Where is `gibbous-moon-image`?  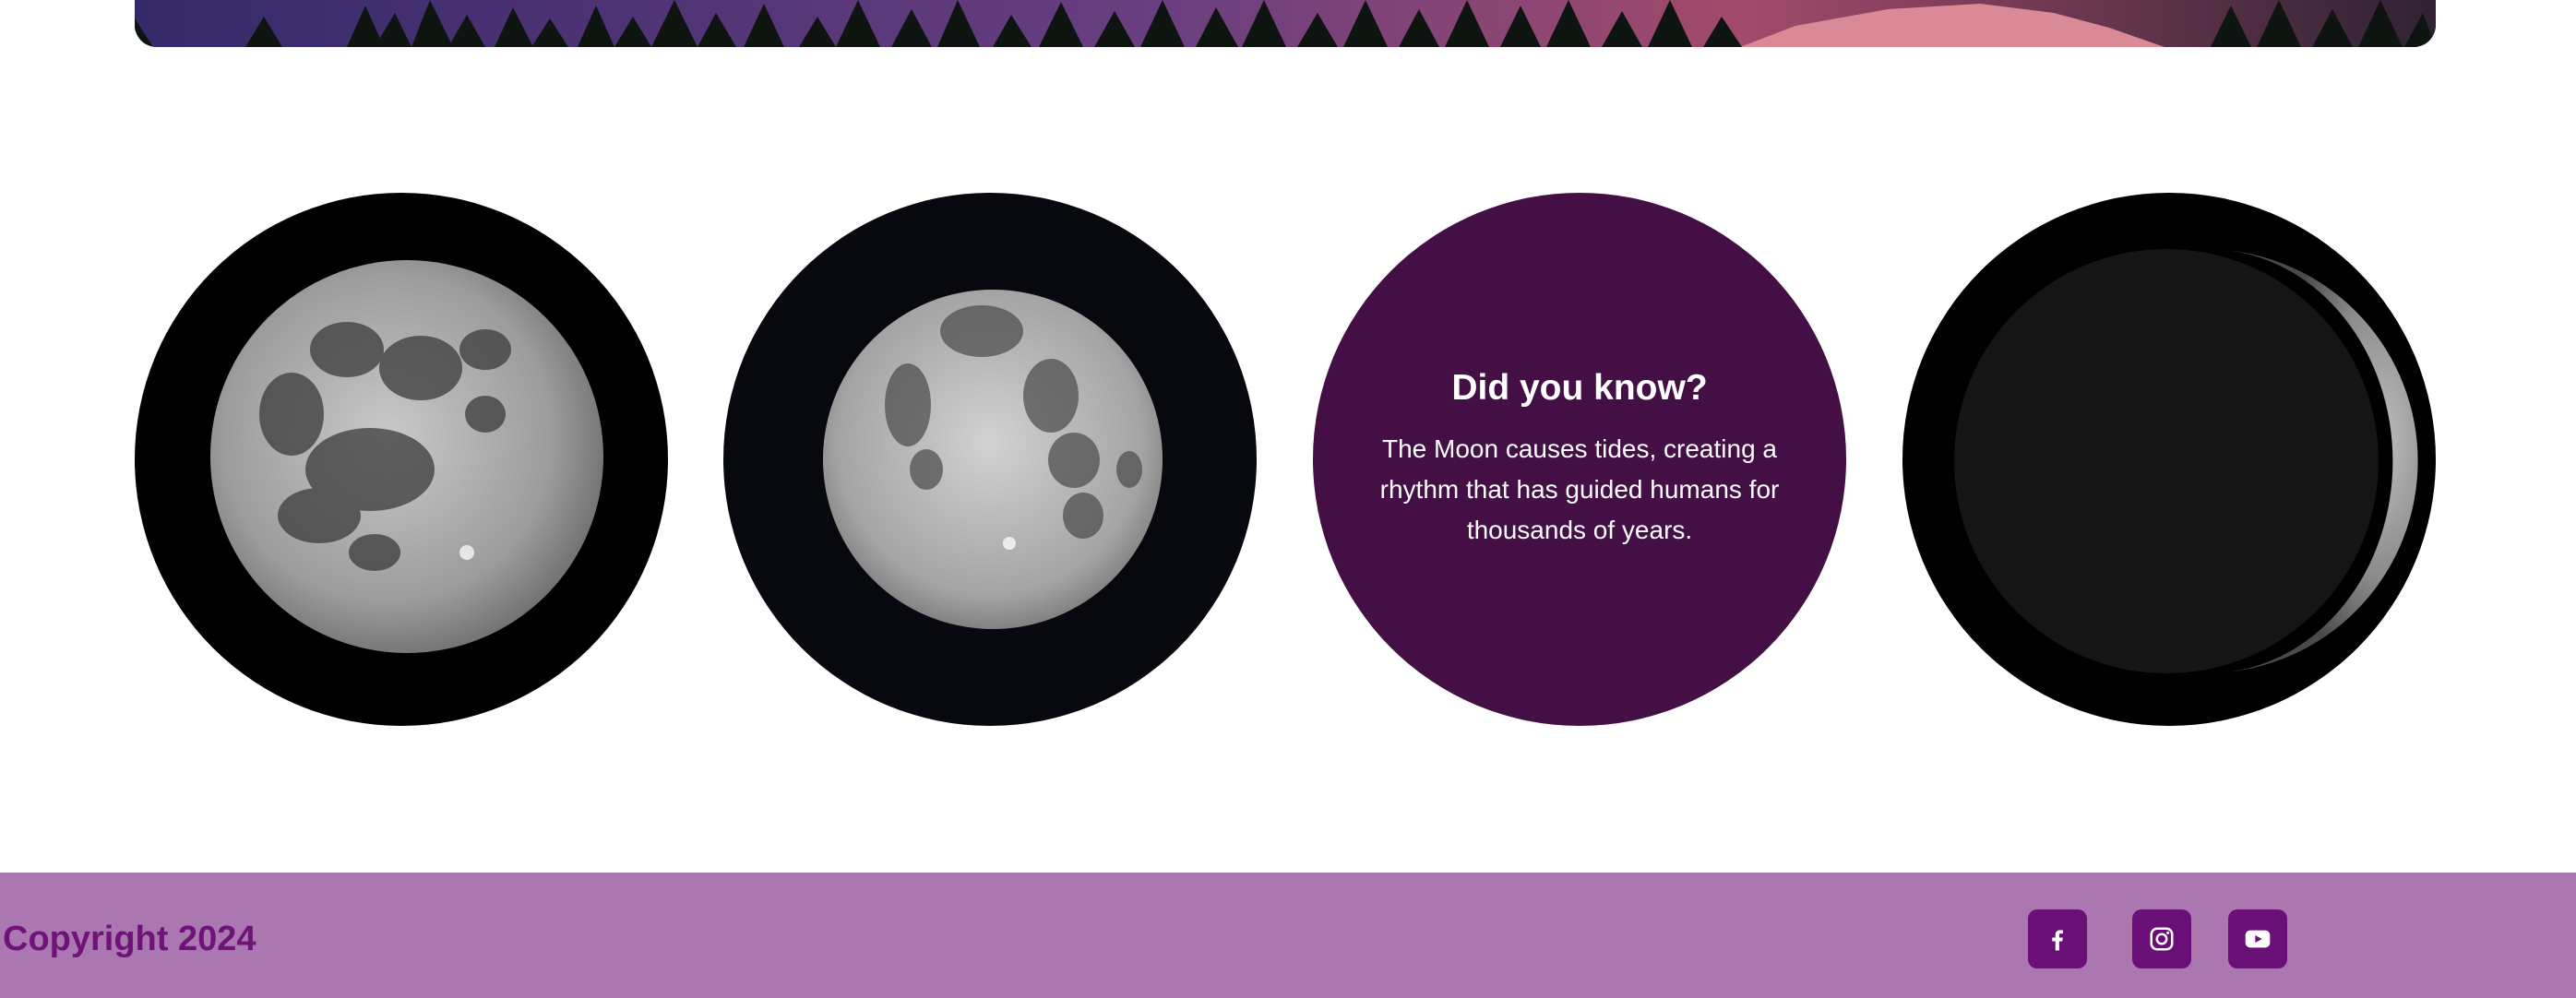
gibbous-moon-image is located at coordinates (993, 460).